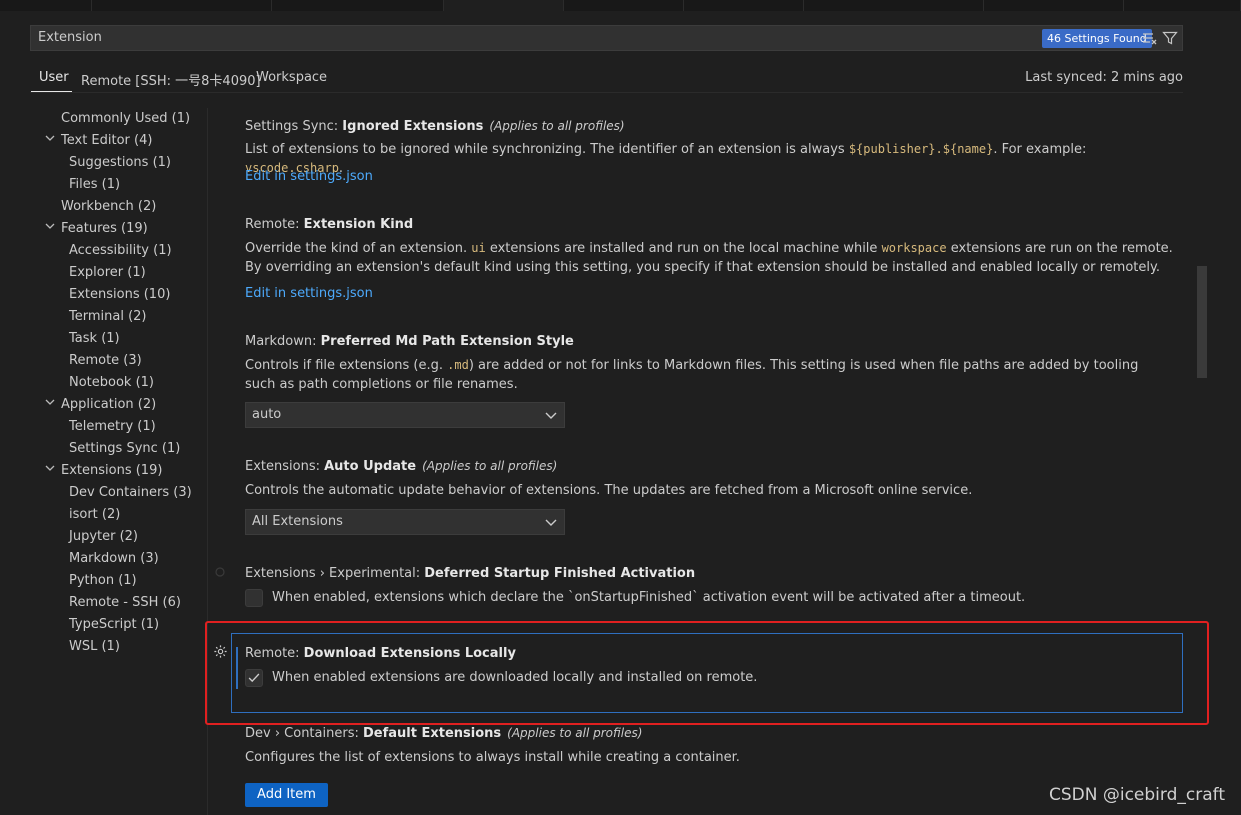 This screenshot has height=815, width=1241. I want to click on scrollbar-thumb, so click(1202, 322).